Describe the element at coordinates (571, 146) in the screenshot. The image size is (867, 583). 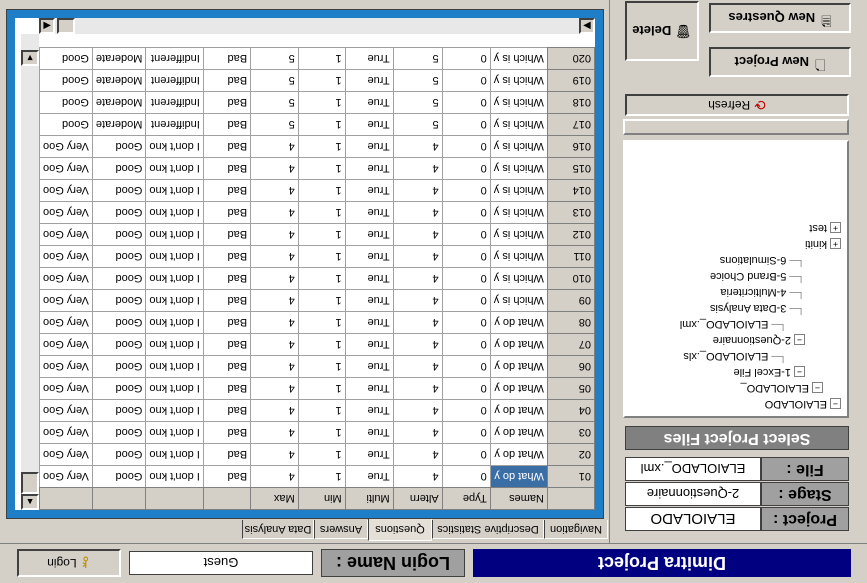
I see `row-header: 016` at that location.